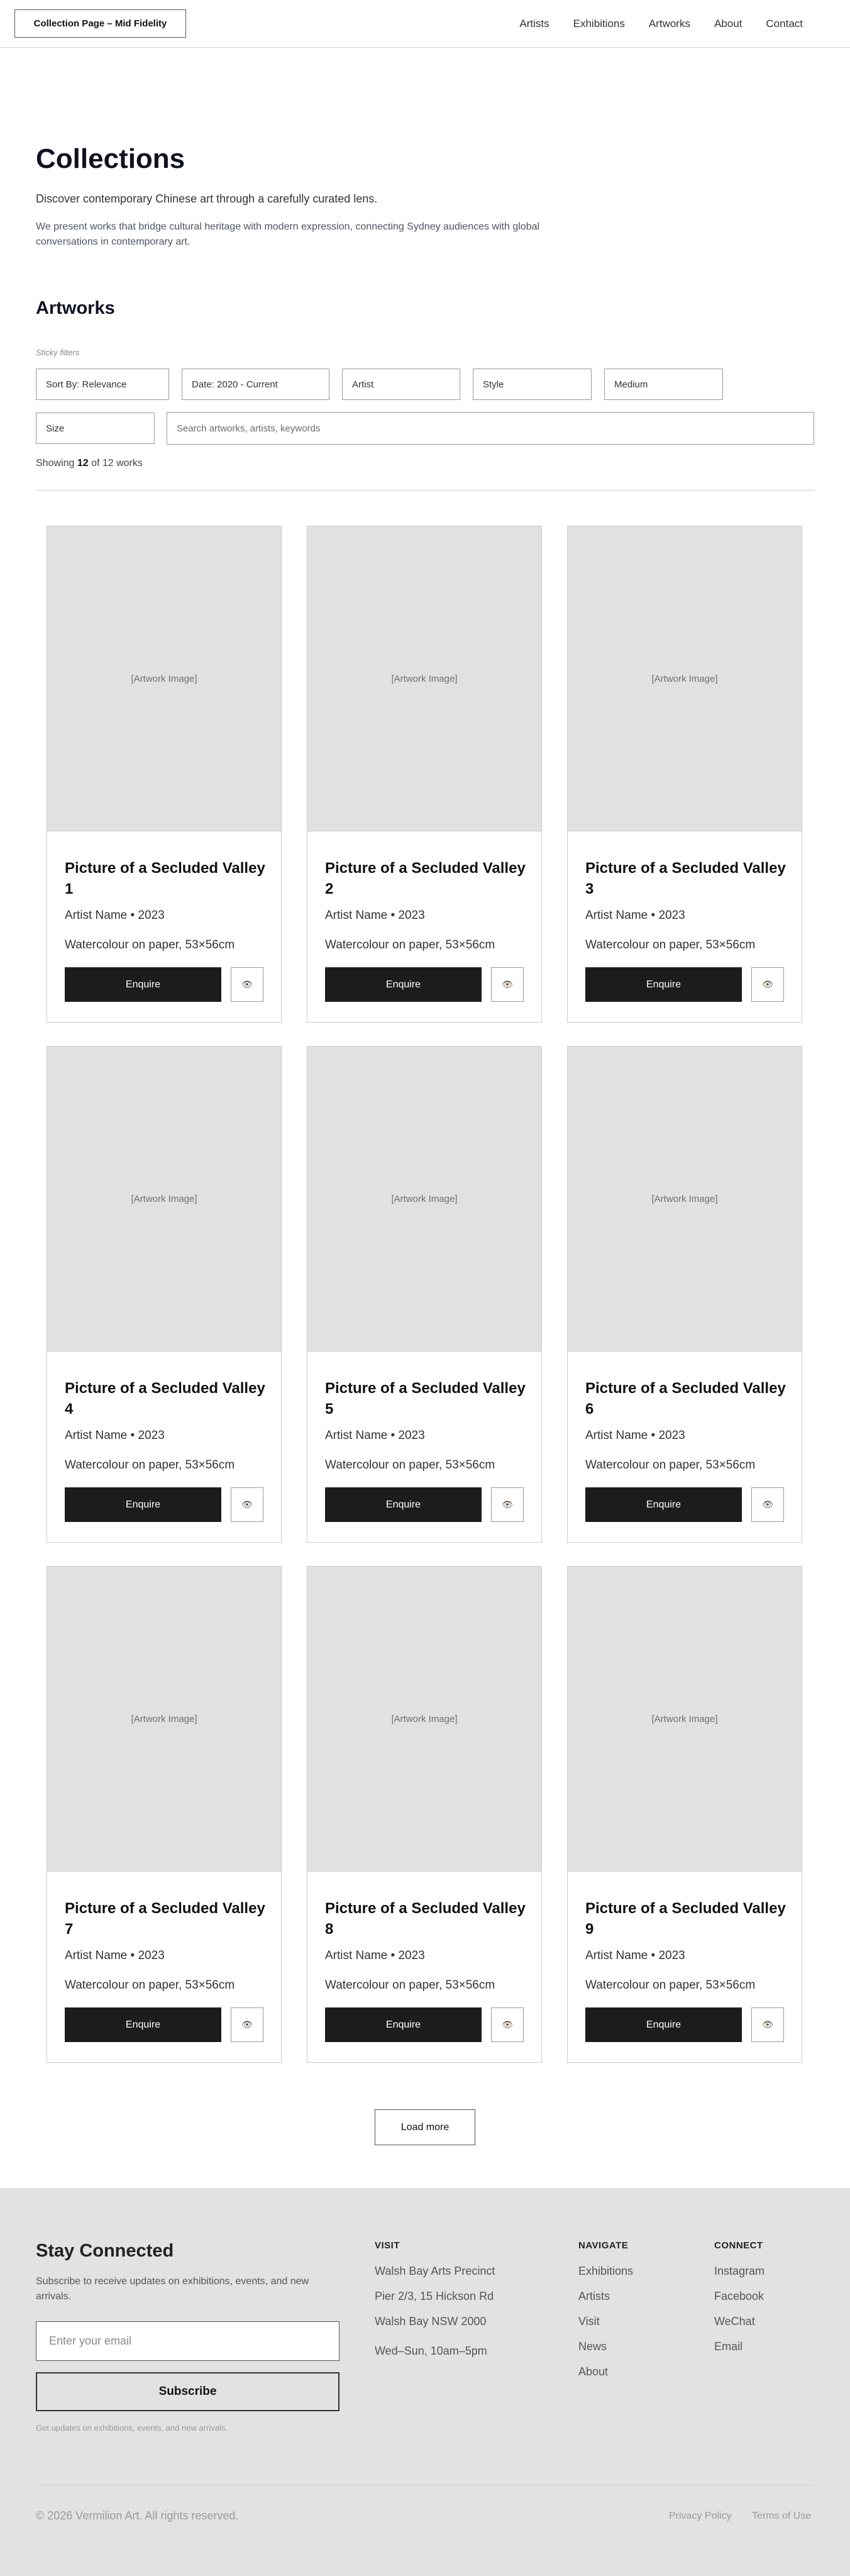 The width and height of the screenshot is (850, 2576). Describe the element at coordinates (734, 2321) in the screenshot. I see `footer-link-wechat: WeChat` at that location.